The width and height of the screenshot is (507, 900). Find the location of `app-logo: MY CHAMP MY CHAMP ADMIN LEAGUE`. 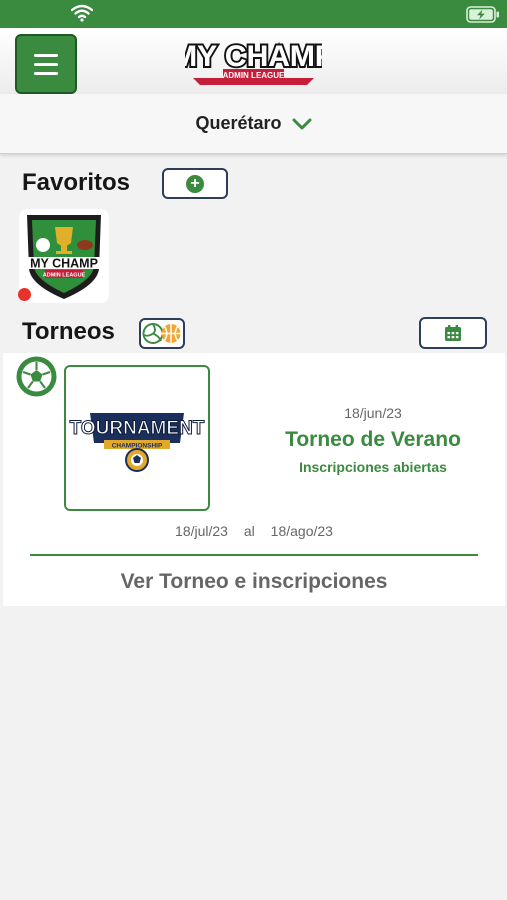

app-logo: MY CHAMP MY CHAMP ADMIN LEAGUE is located at coordinates (253, 61).